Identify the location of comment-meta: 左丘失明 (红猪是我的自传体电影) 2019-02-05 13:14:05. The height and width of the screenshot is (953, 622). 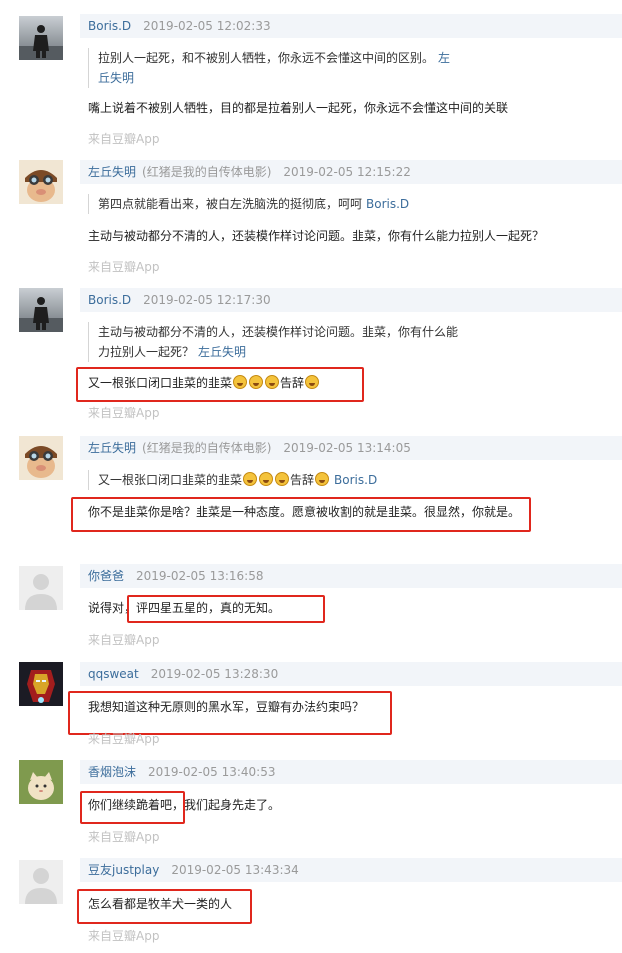
(351, 448).